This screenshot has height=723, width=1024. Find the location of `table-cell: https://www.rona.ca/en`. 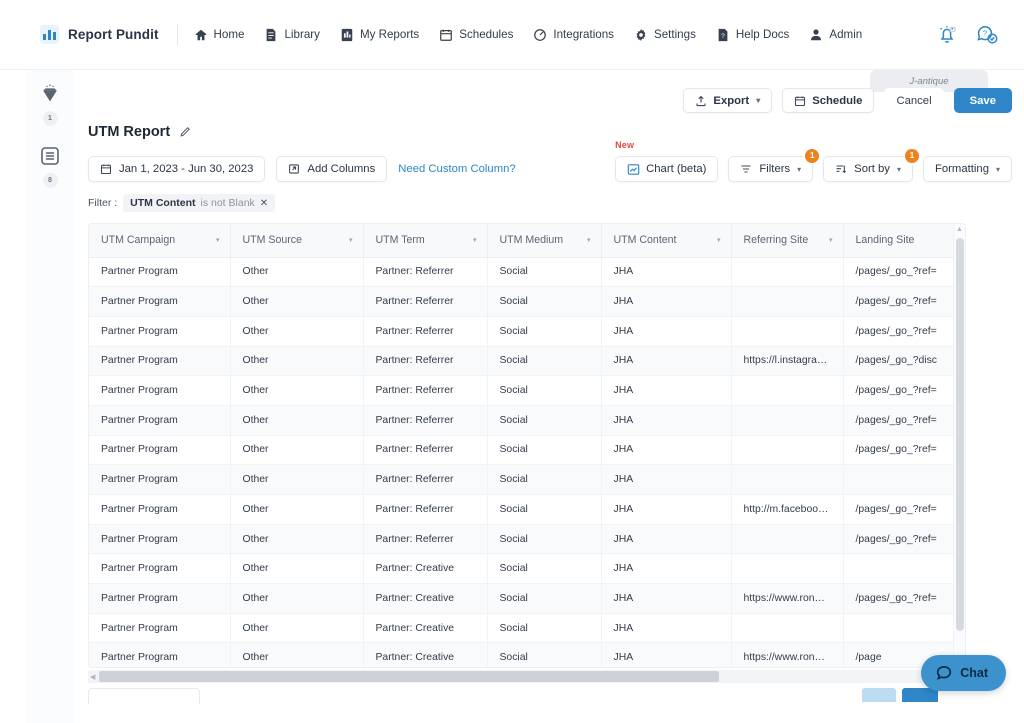

table-cell: https://www.rona.ca/en is located at coordinates (787, 598).